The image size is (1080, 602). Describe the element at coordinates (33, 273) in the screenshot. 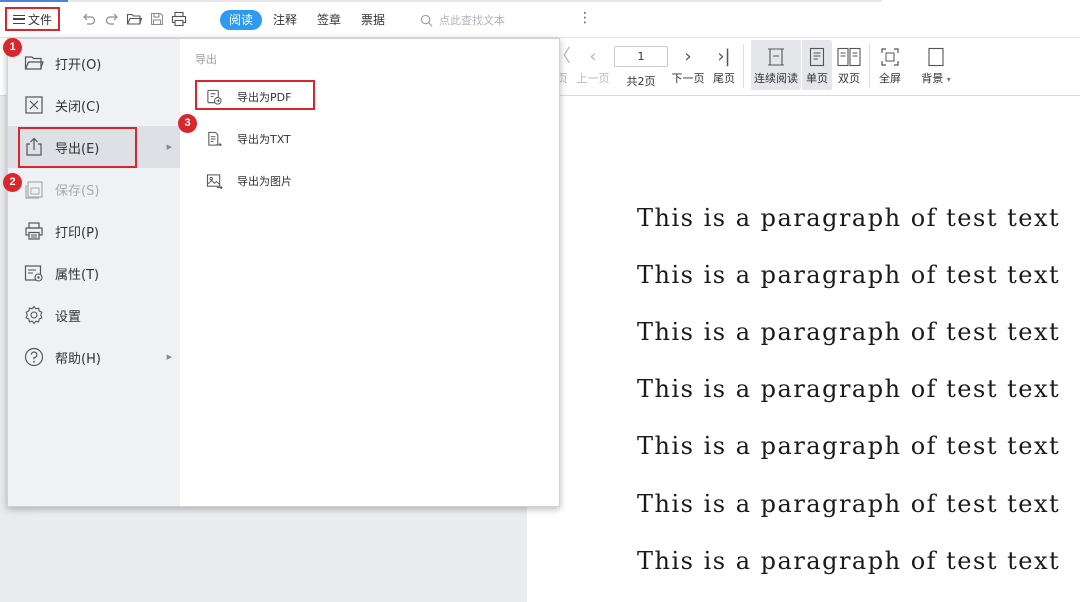

I see `properties-icon` at that location.